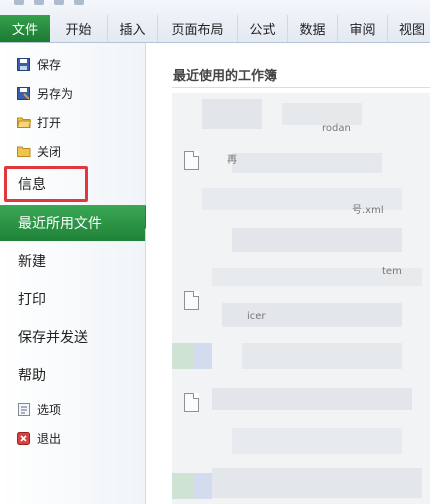  Describe the element at coordinates (53, 338) in the screenshot. I see `nav-save-send-label: 保存并发送` at that location.